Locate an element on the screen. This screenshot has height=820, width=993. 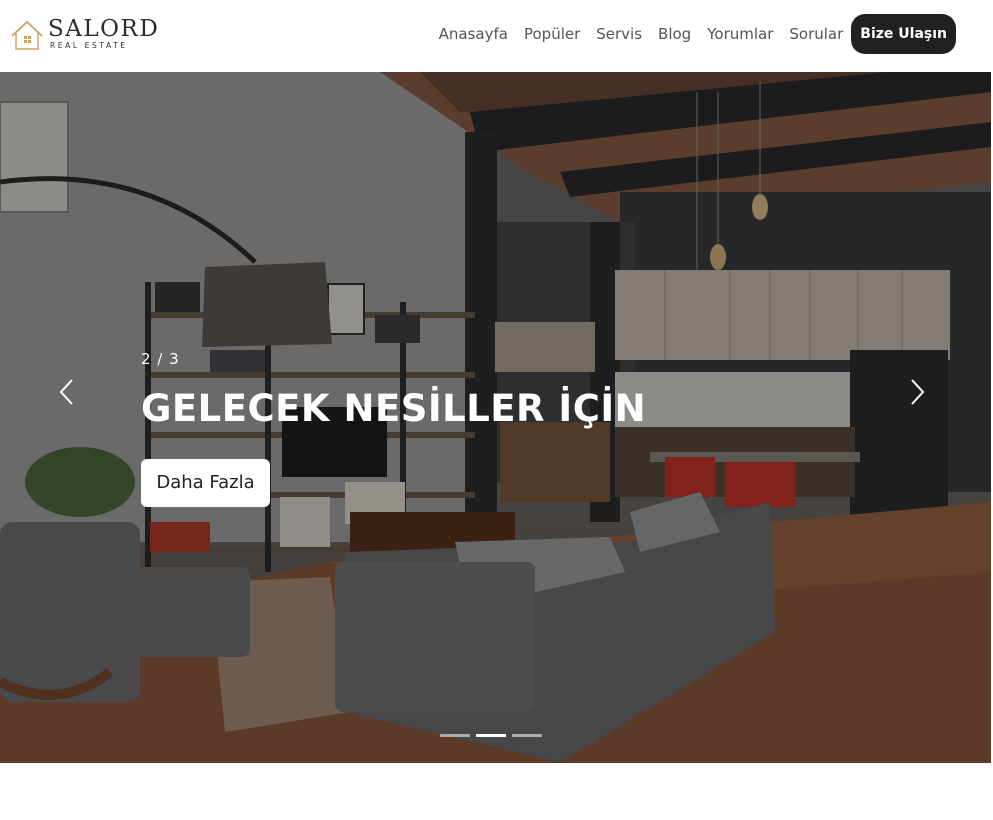
carousel-indicators is located at coordinates (494, 735).